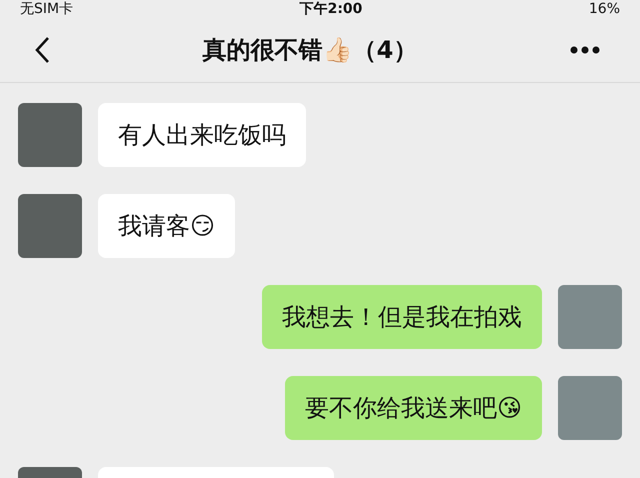 This screenshot has width=640, height=478. Describe the element at coordinates (402, 317) in the screenshot. I see `message-bubble: 我想去！但是我在拍戏` at that location.